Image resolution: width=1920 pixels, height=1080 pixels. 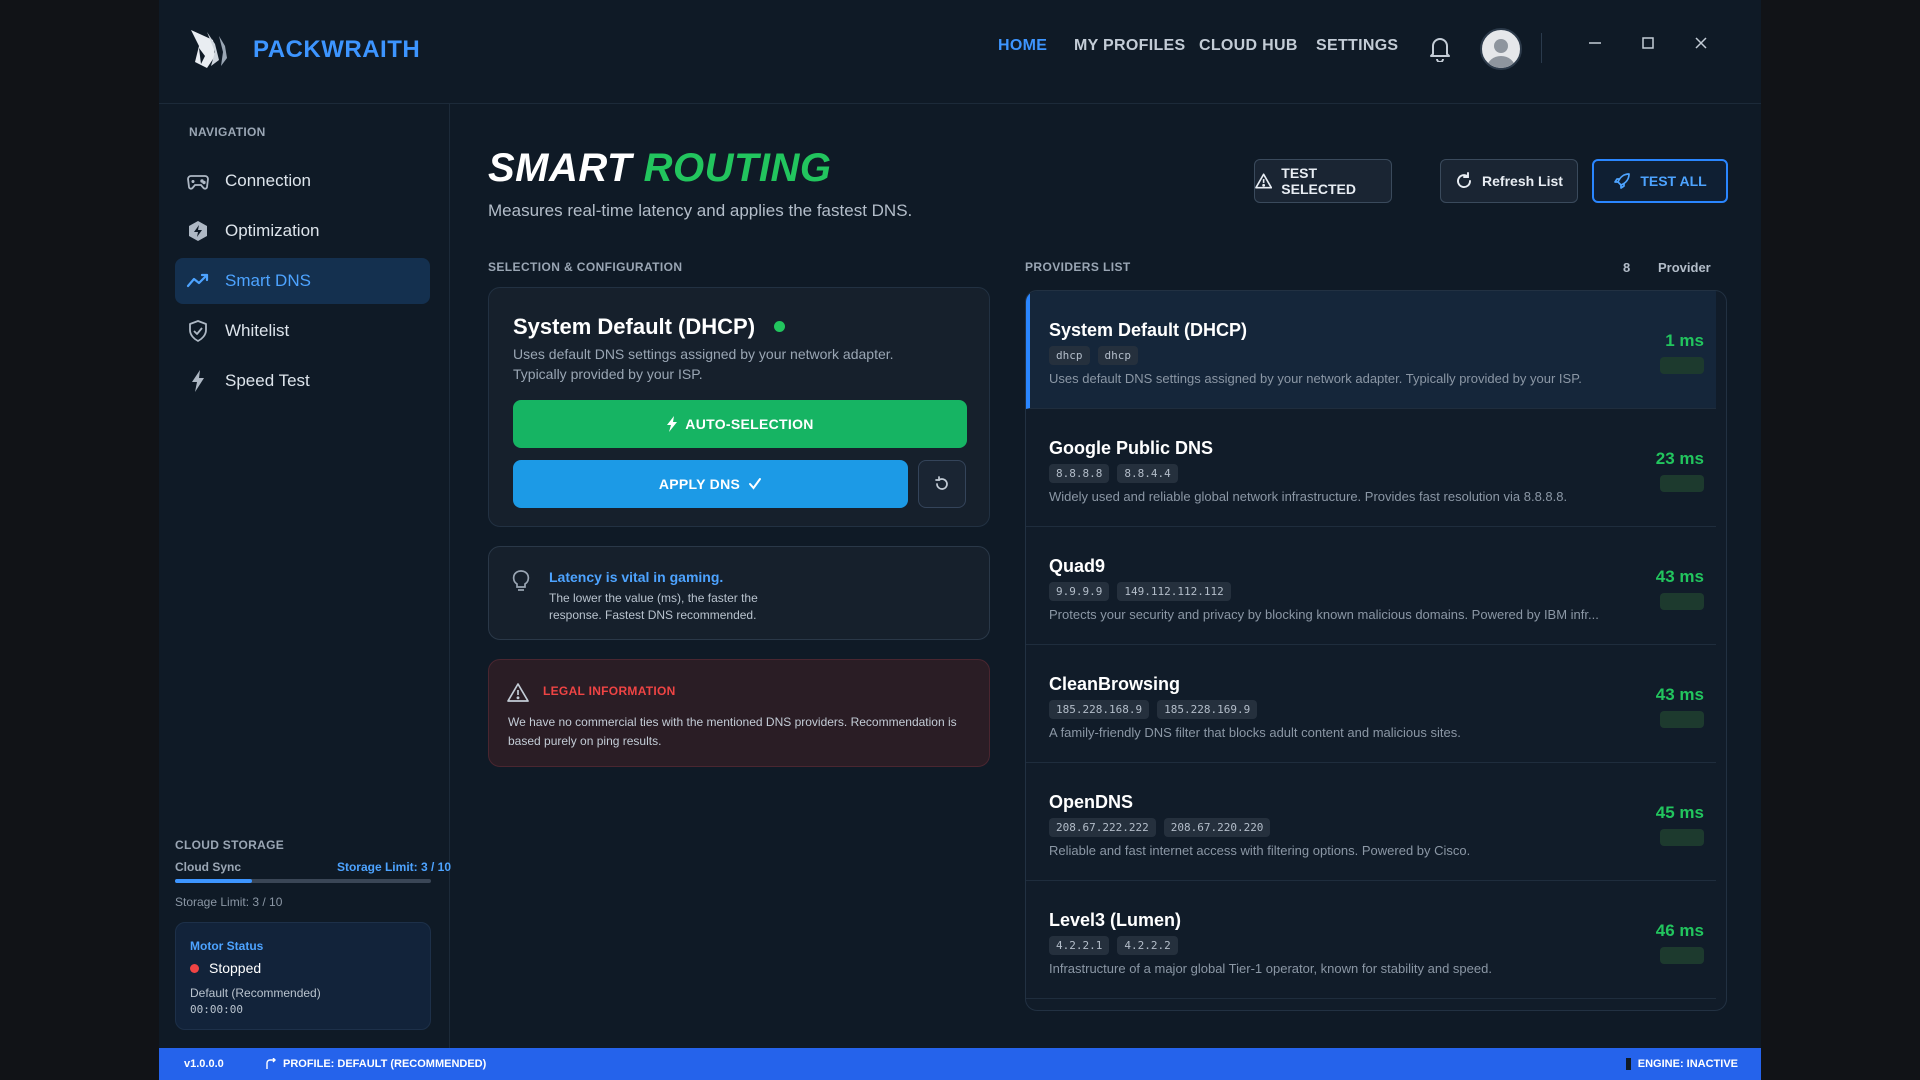 I want to click on refresh-list-button: Refresh List, so click(x=1509, y=181).